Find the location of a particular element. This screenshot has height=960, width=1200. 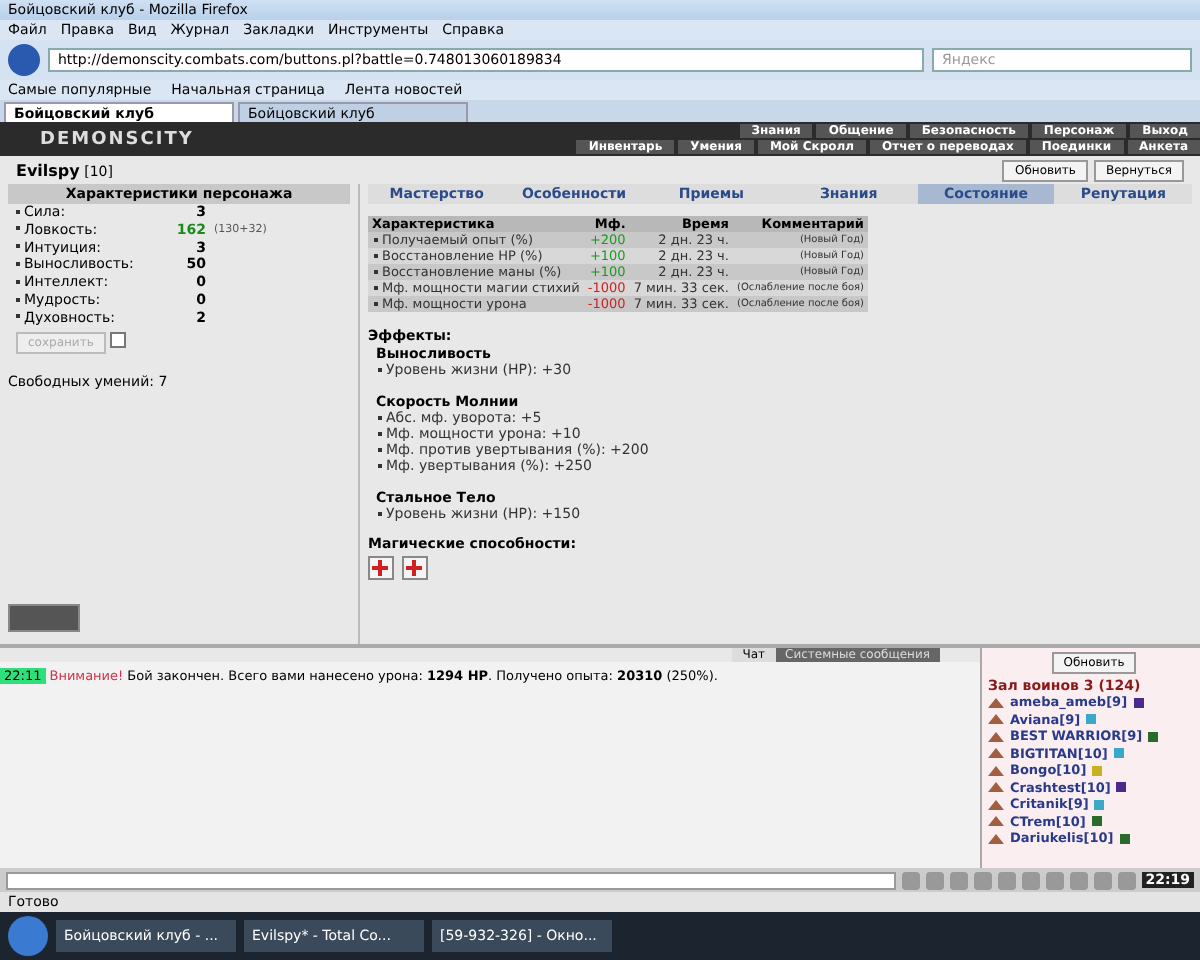

checkbox is located at coordinates (117, 339).